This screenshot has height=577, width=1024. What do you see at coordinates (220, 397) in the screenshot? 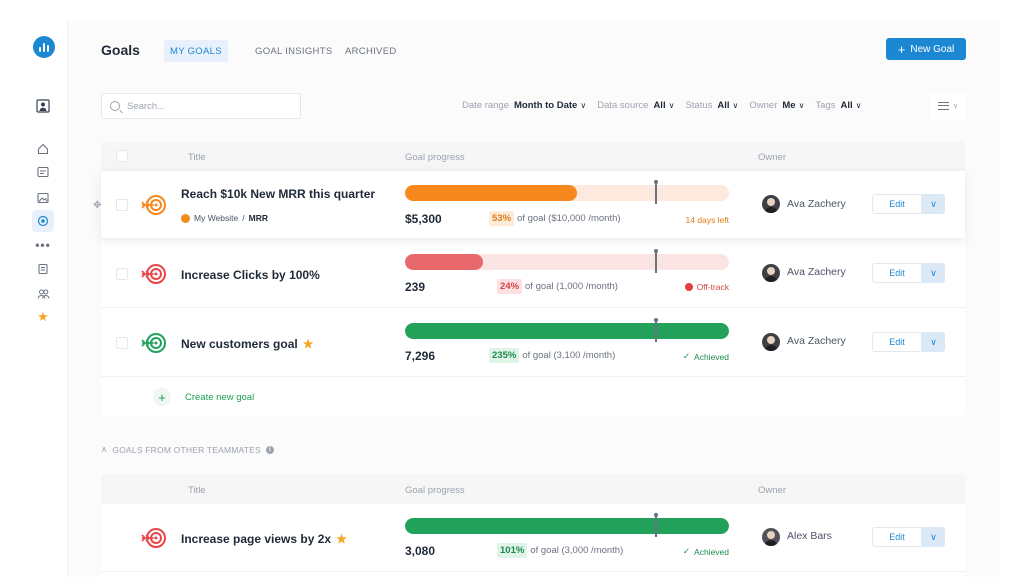
I see `create-goal-label: Create new goal` at bounding box center [220, 397].